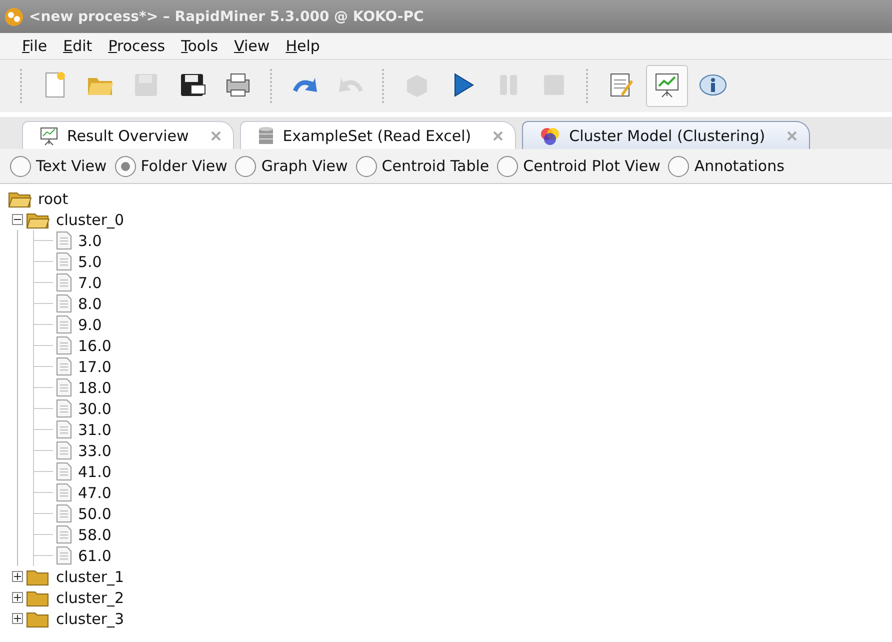 This screenshot has height=642, width=892. I want to click on tab: Cluster Model (Clustering), so click(666, 135).